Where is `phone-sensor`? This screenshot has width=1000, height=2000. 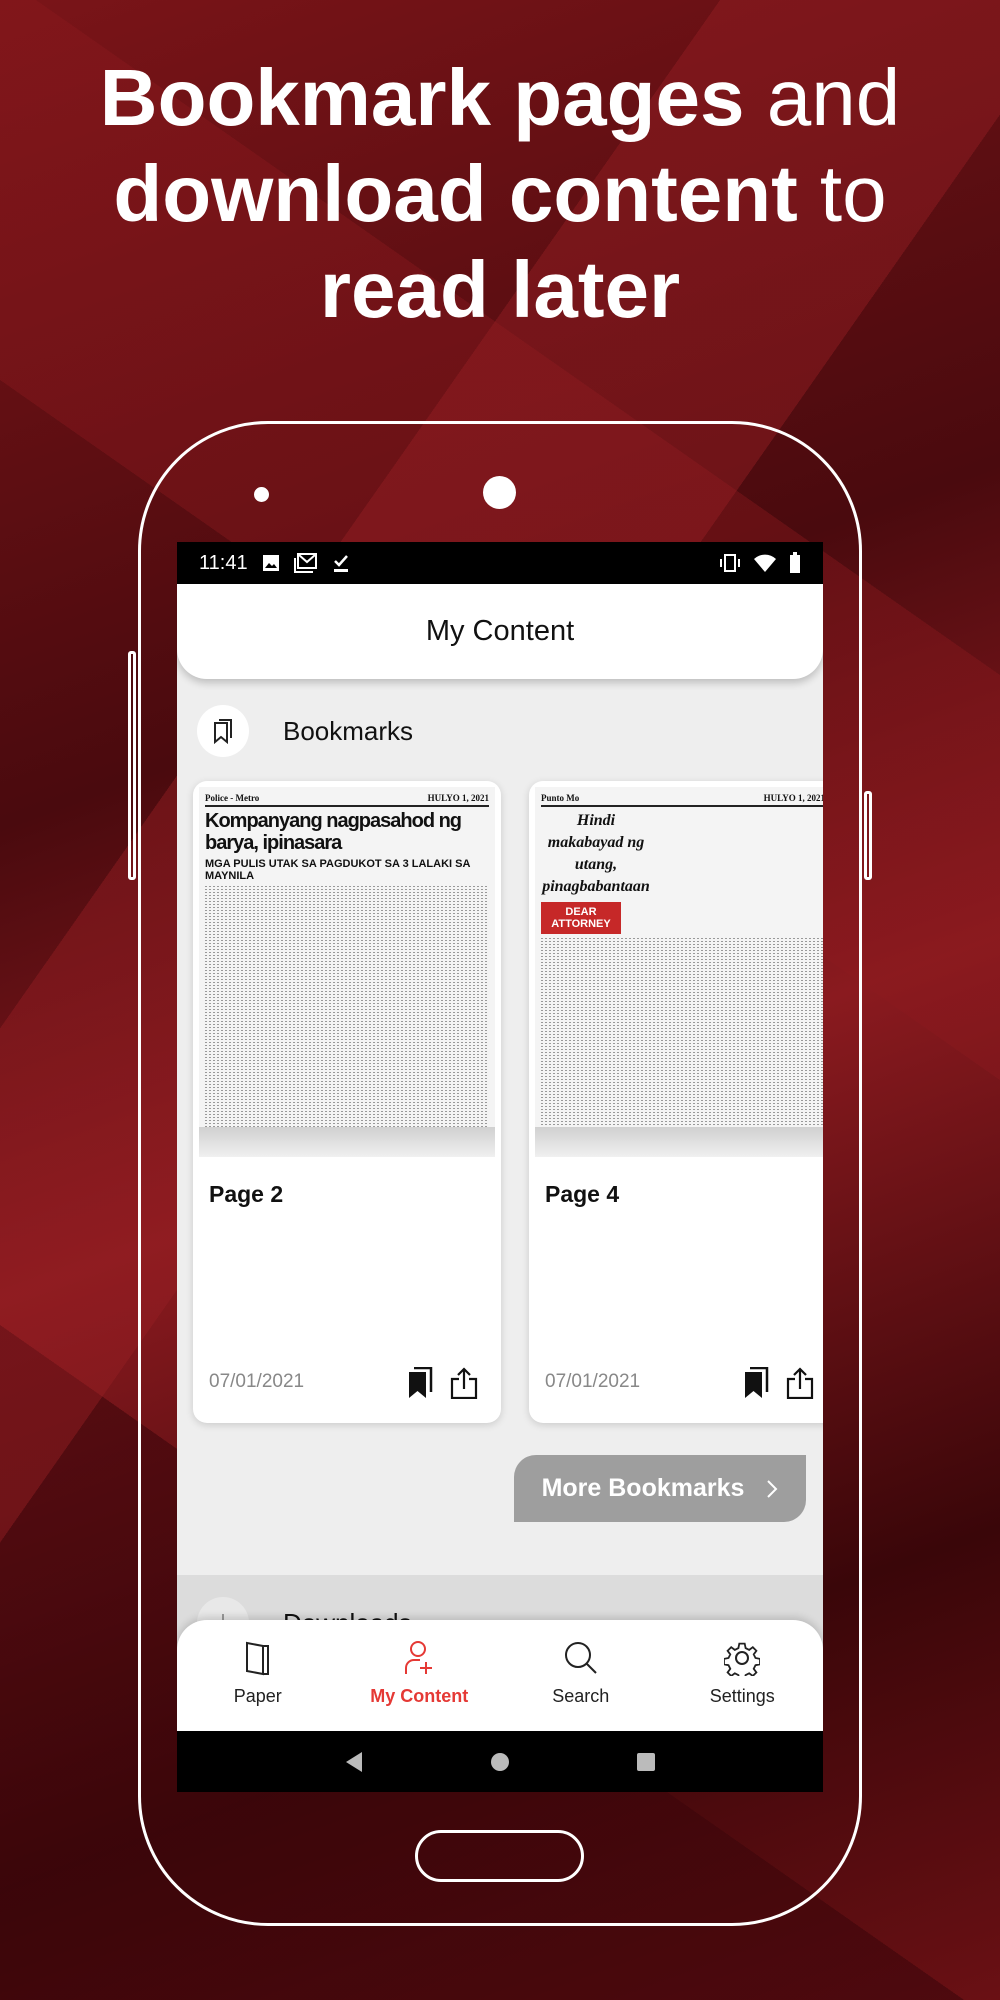 phone-sensor is located at coordinates (261, 494).